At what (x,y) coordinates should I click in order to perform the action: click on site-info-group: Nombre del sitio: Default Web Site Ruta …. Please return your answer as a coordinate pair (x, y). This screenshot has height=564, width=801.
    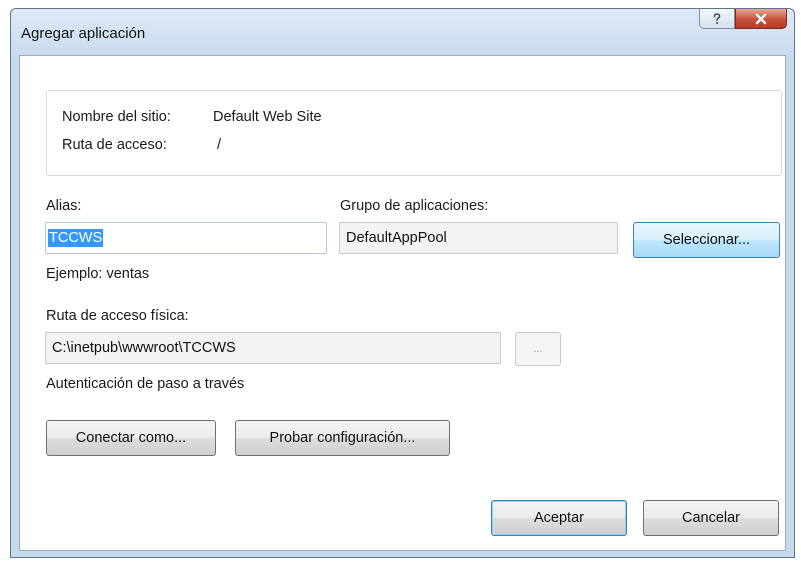
    Looking at the image, I should click on (414, 133).